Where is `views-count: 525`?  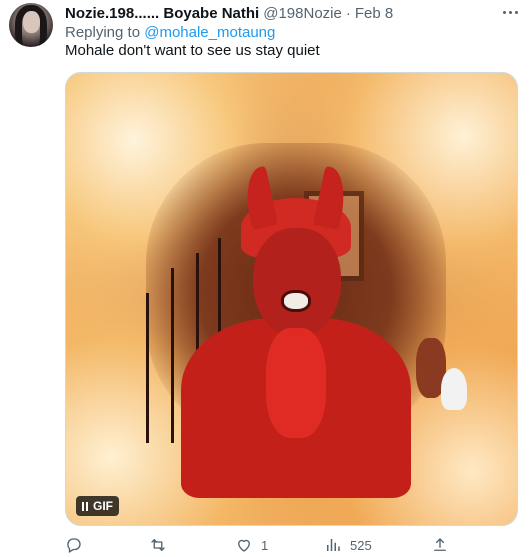 views-count: 525 is located at coordinates (361, 545).